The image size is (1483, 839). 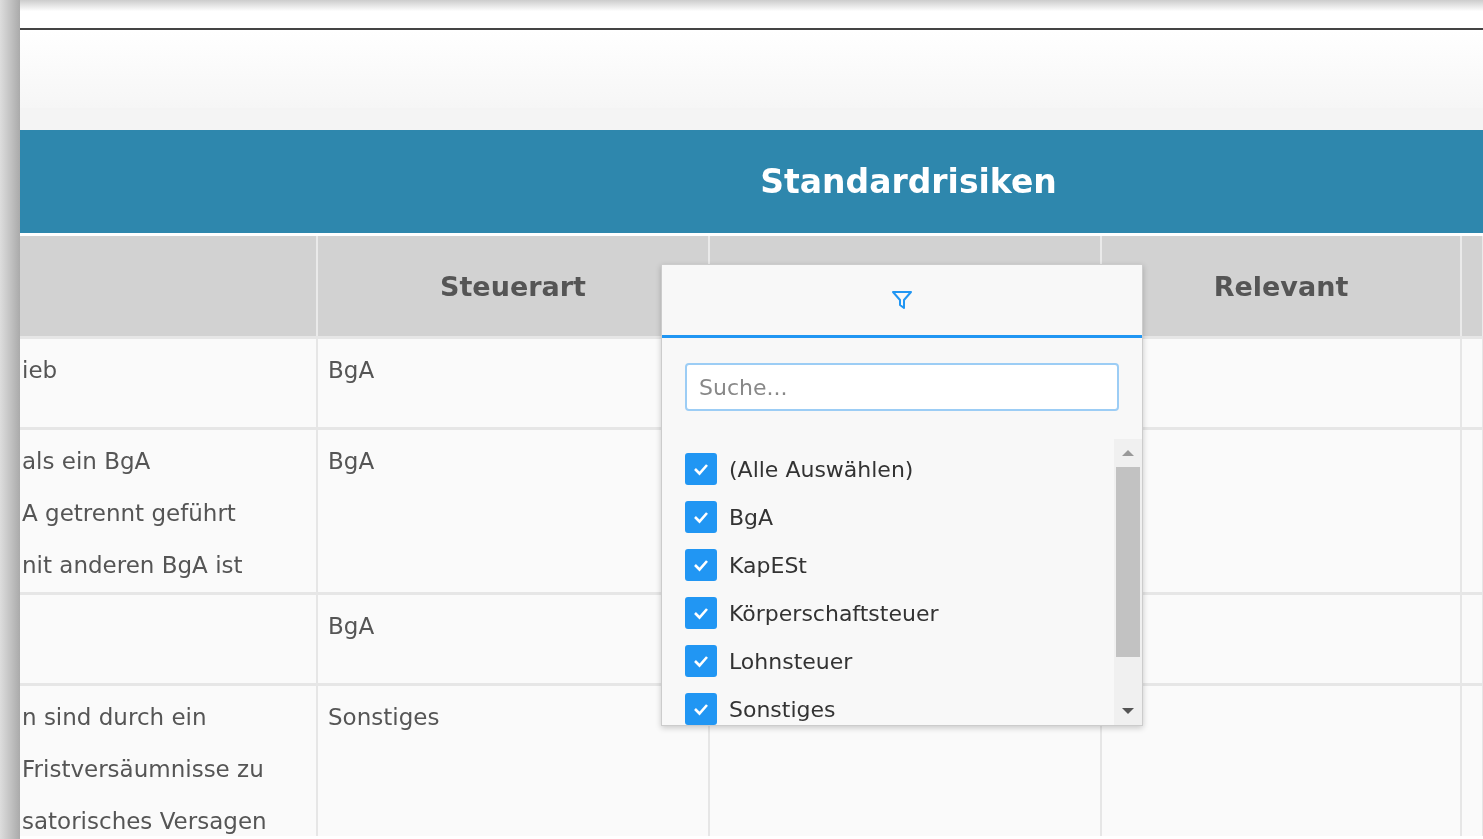 I want to click on scroll-up-icon, so click(x=1128, y=453).